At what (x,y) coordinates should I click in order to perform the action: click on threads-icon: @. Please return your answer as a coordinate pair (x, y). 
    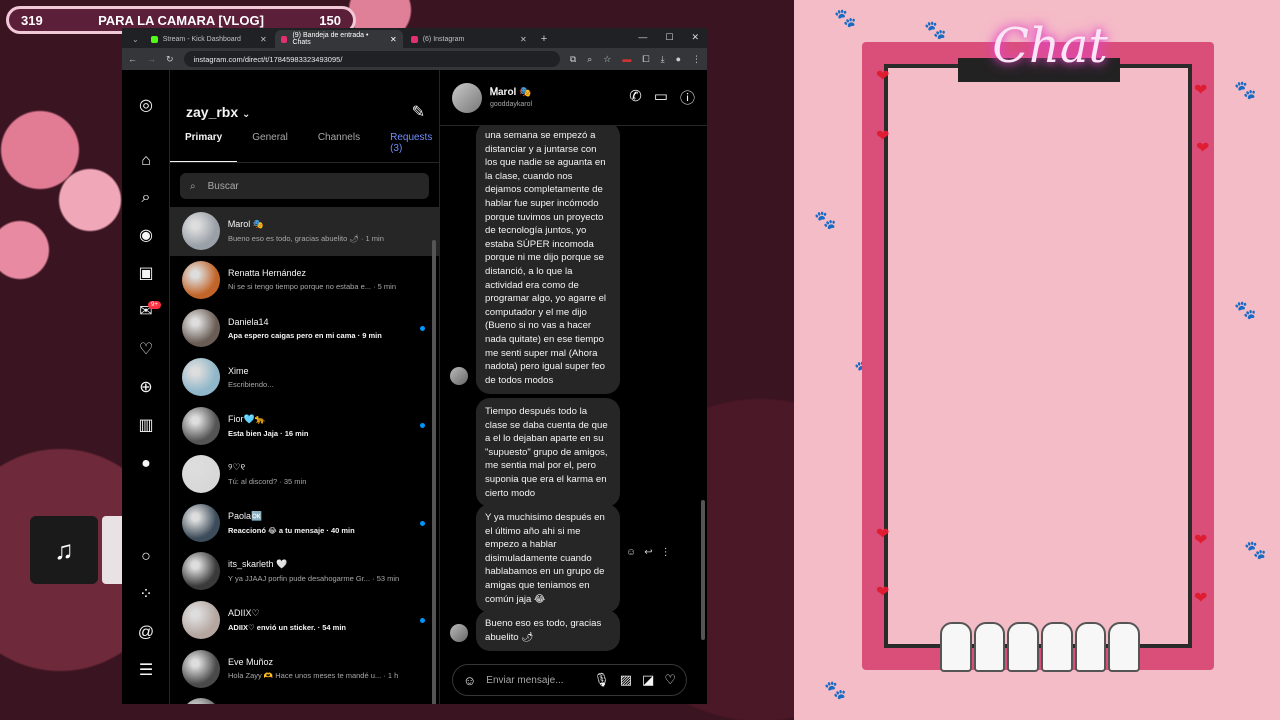
    Looking at the image, I should click on (146, 633).